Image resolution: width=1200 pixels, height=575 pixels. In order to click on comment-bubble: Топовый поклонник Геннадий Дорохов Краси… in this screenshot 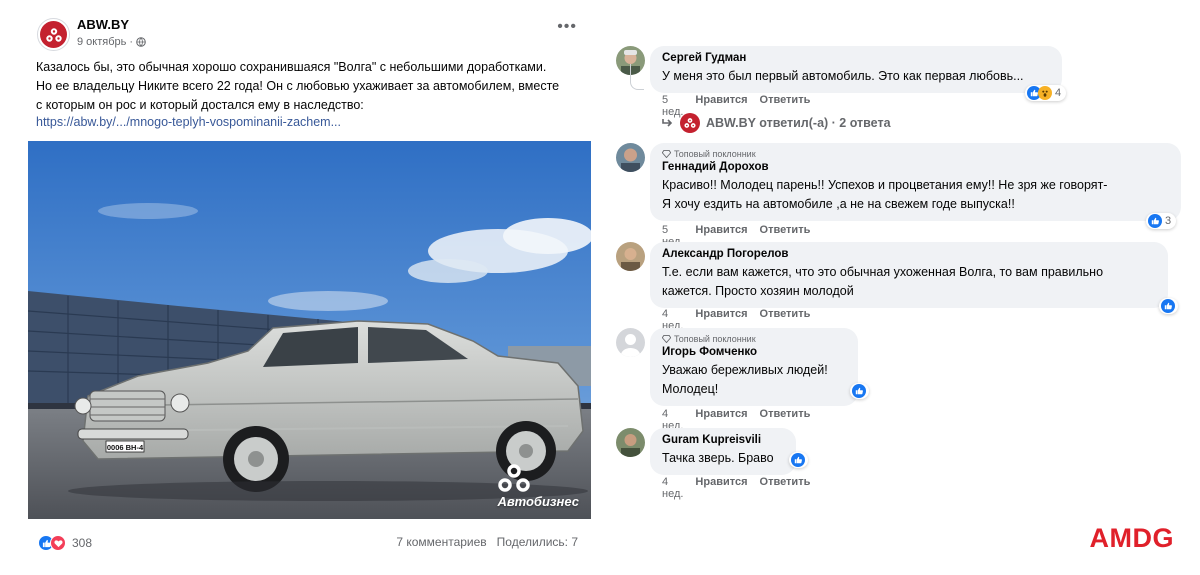, I will do `click(915, 182)`.